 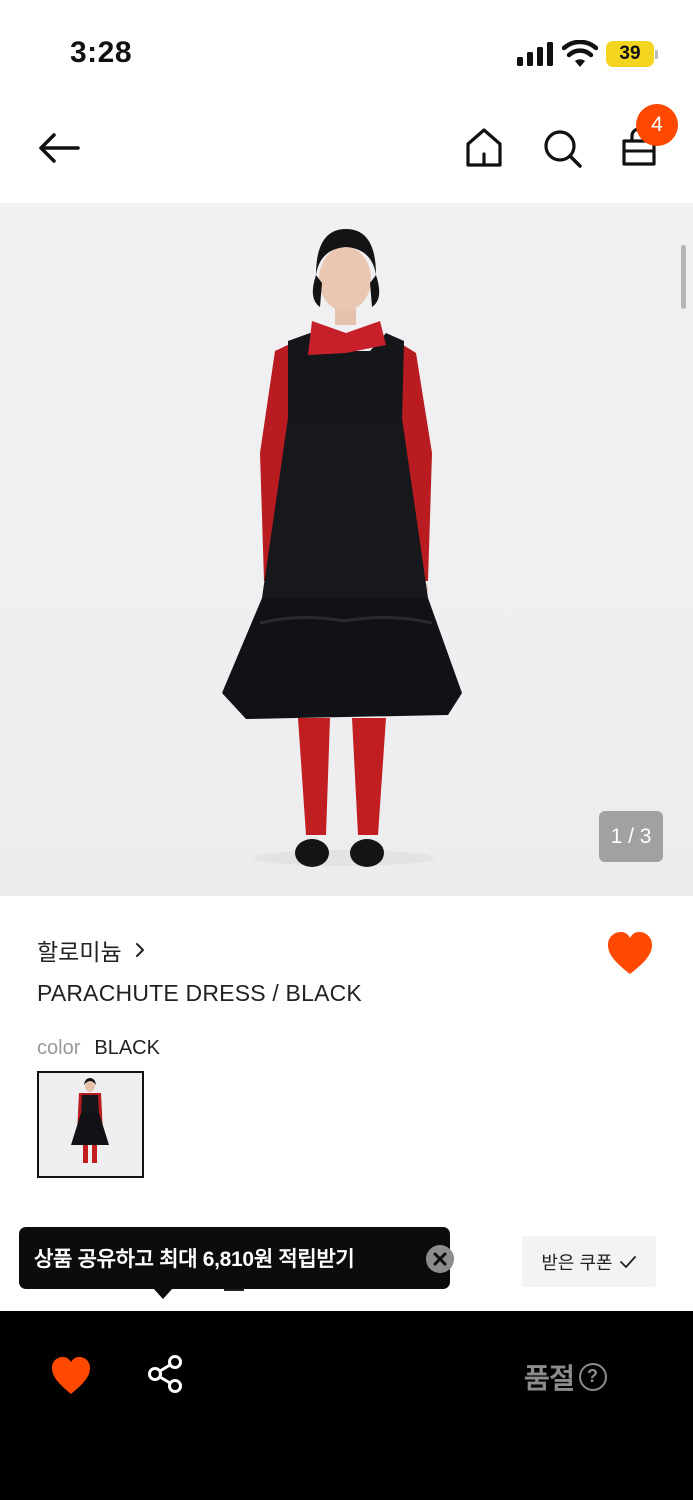 What do you see at coordinates (127, 1048) in the screenshot?
I see `color-value: BLACK` at bounding box center [127, 1048].